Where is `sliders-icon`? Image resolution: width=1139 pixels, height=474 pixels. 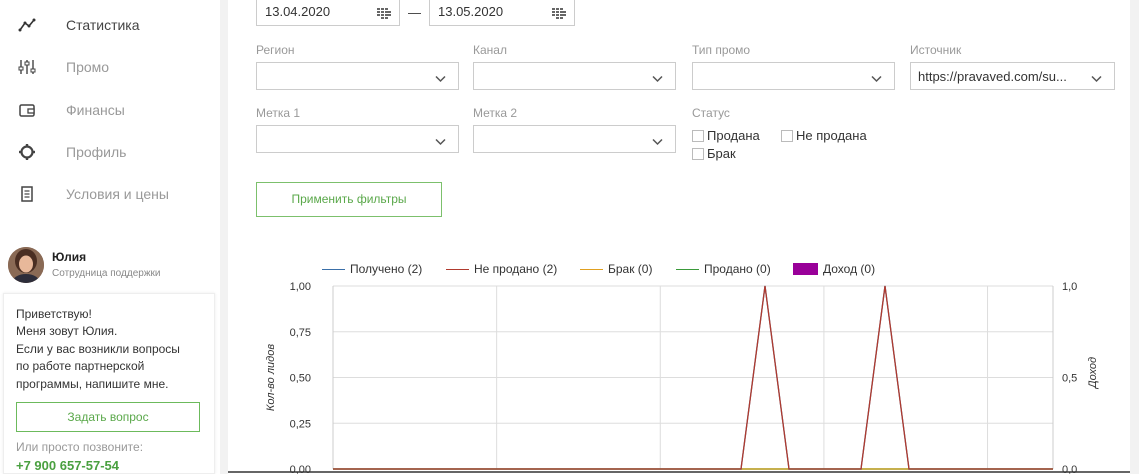
sliders-icon is located at coordinates (27, 67).